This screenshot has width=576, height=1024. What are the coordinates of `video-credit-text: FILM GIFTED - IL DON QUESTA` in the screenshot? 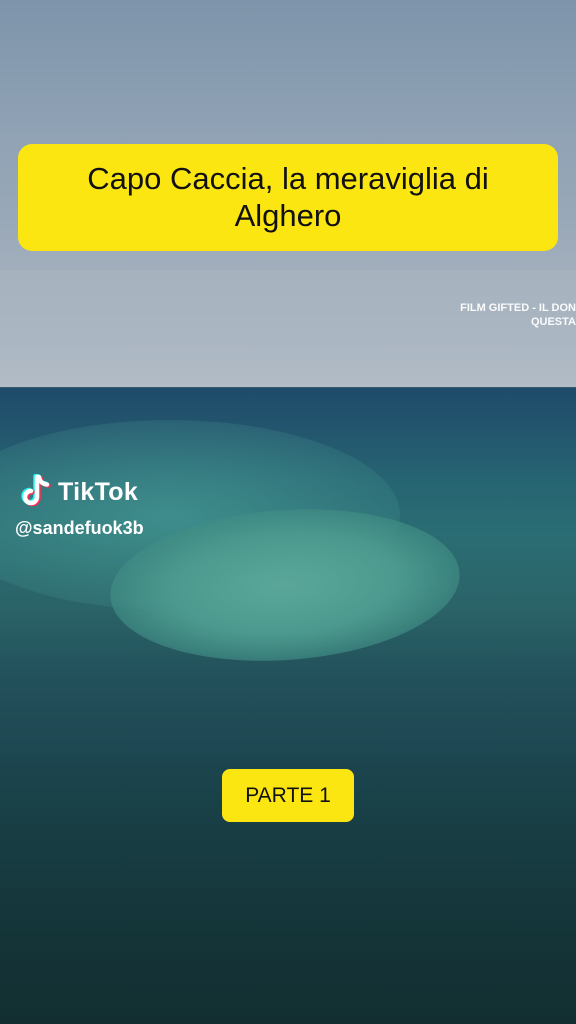 It's located at (518, 315).